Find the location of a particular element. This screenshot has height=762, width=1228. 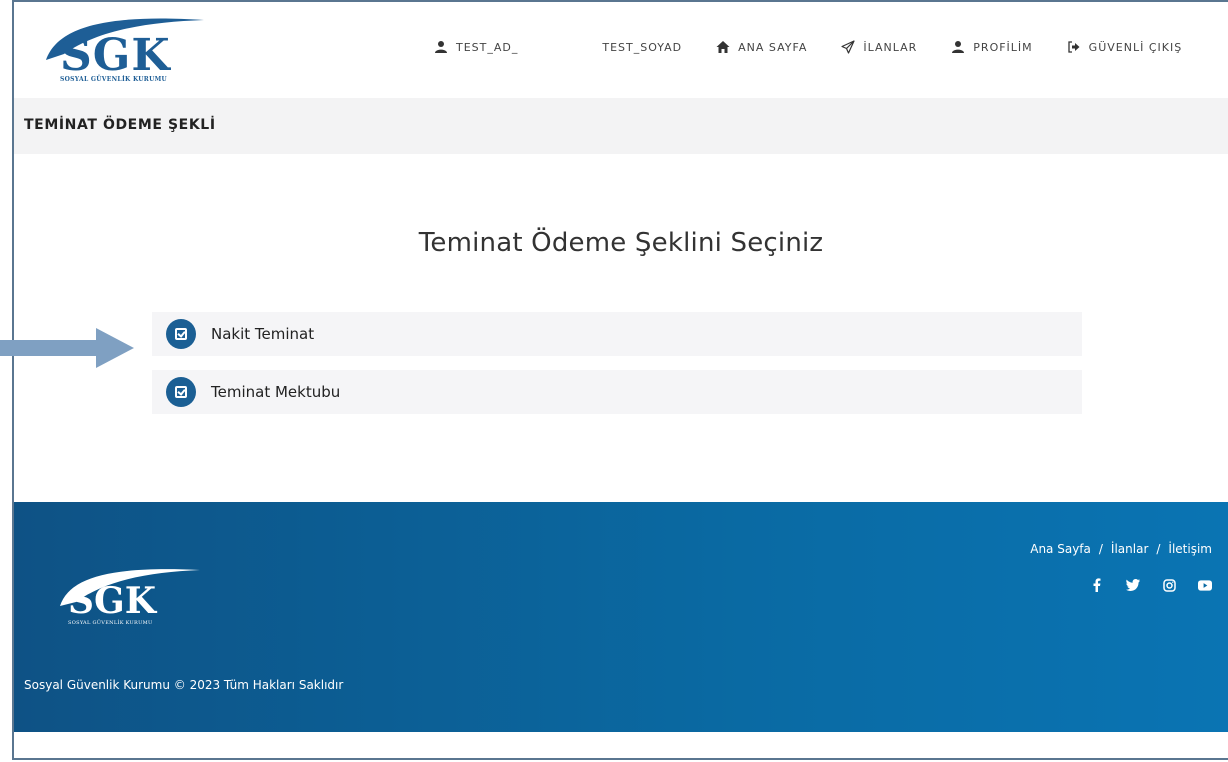

footer-sgk-logo: SGK SOSYAL GÜVENLİK KURUMU is located at coordinates (129, 597).